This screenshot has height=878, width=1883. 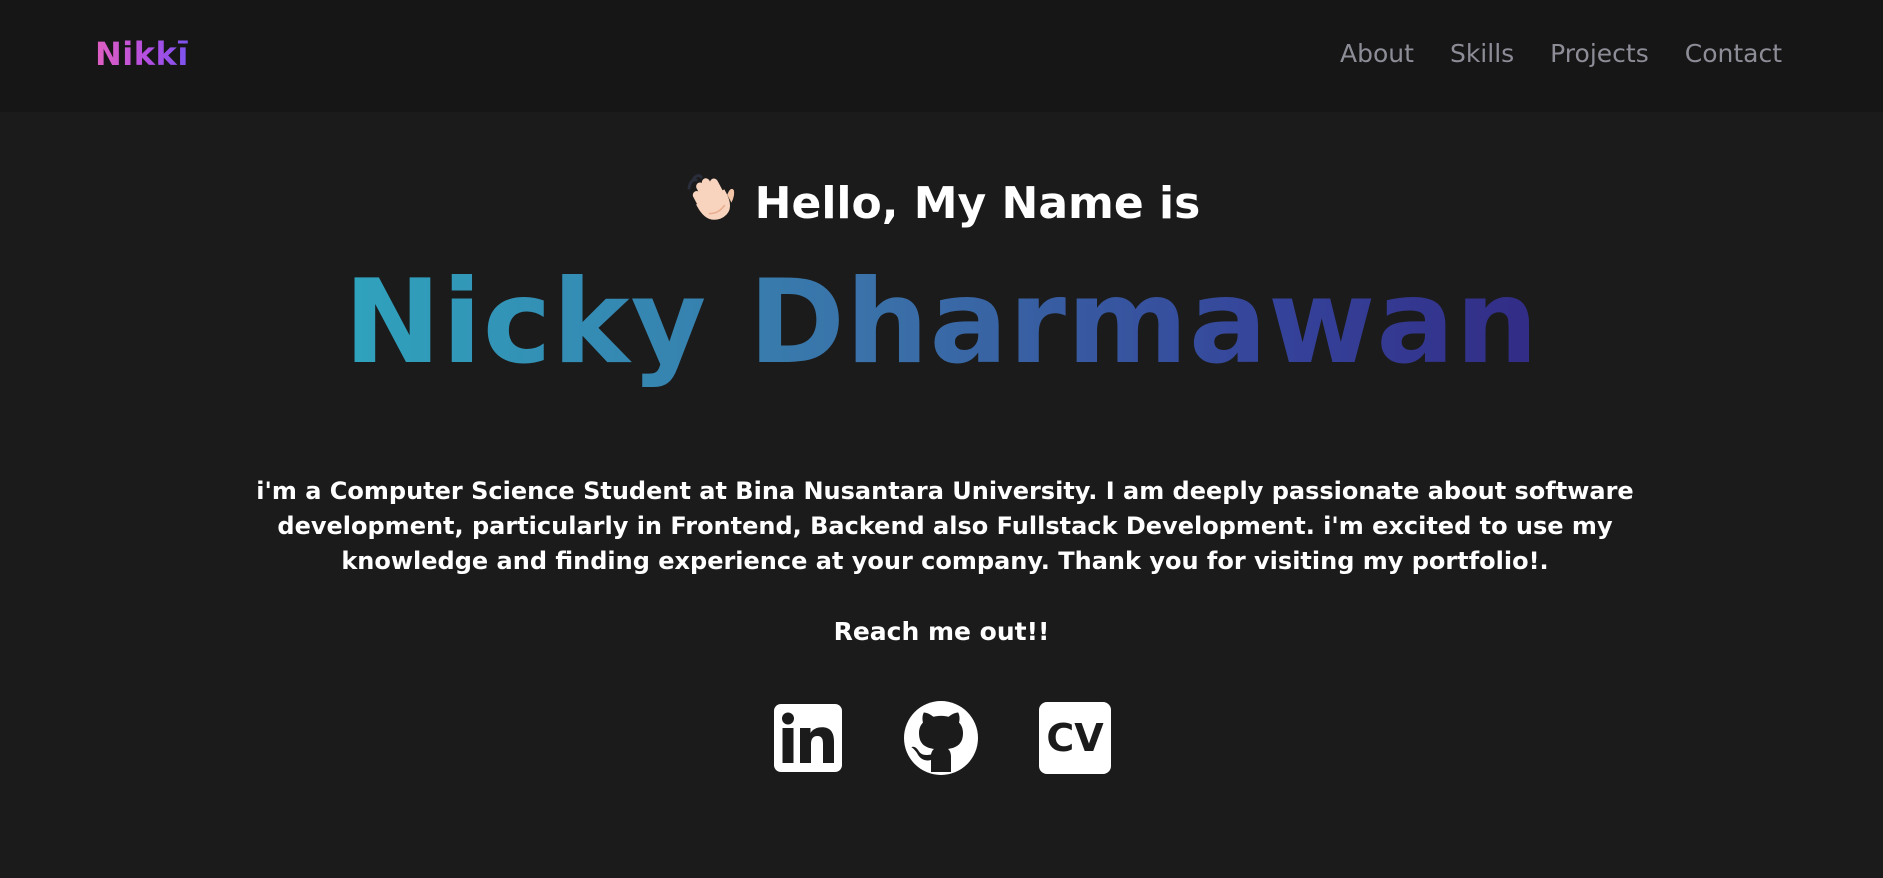 What do you see at coordinates (977, 203) in the screenshot?
I see `greeting-text: Hello, My Name is` at bounding box center [977, 203].